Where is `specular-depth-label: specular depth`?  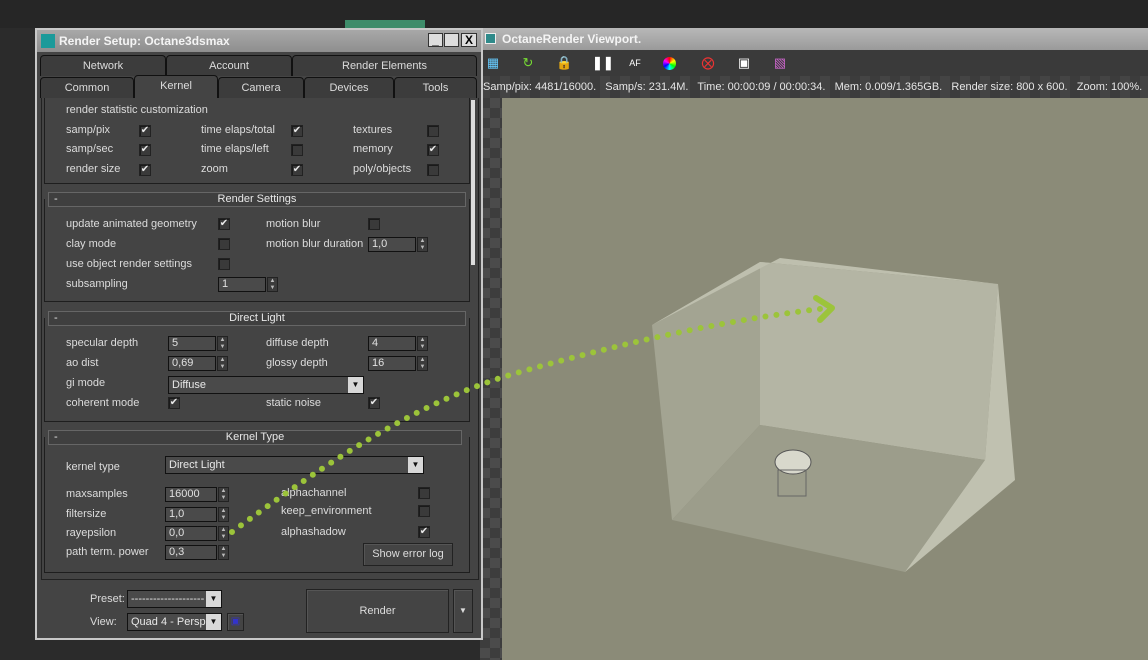 specular-depth-label: specular depth is located at coordinates (102, 343).